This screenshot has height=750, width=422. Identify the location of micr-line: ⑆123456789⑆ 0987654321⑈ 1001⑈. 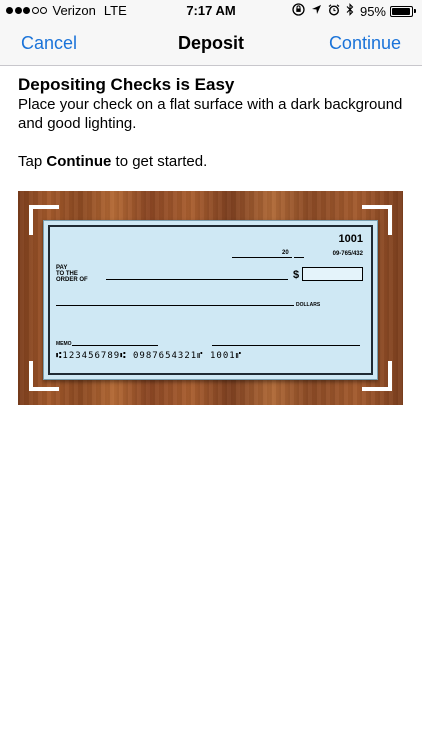
(149, 356).